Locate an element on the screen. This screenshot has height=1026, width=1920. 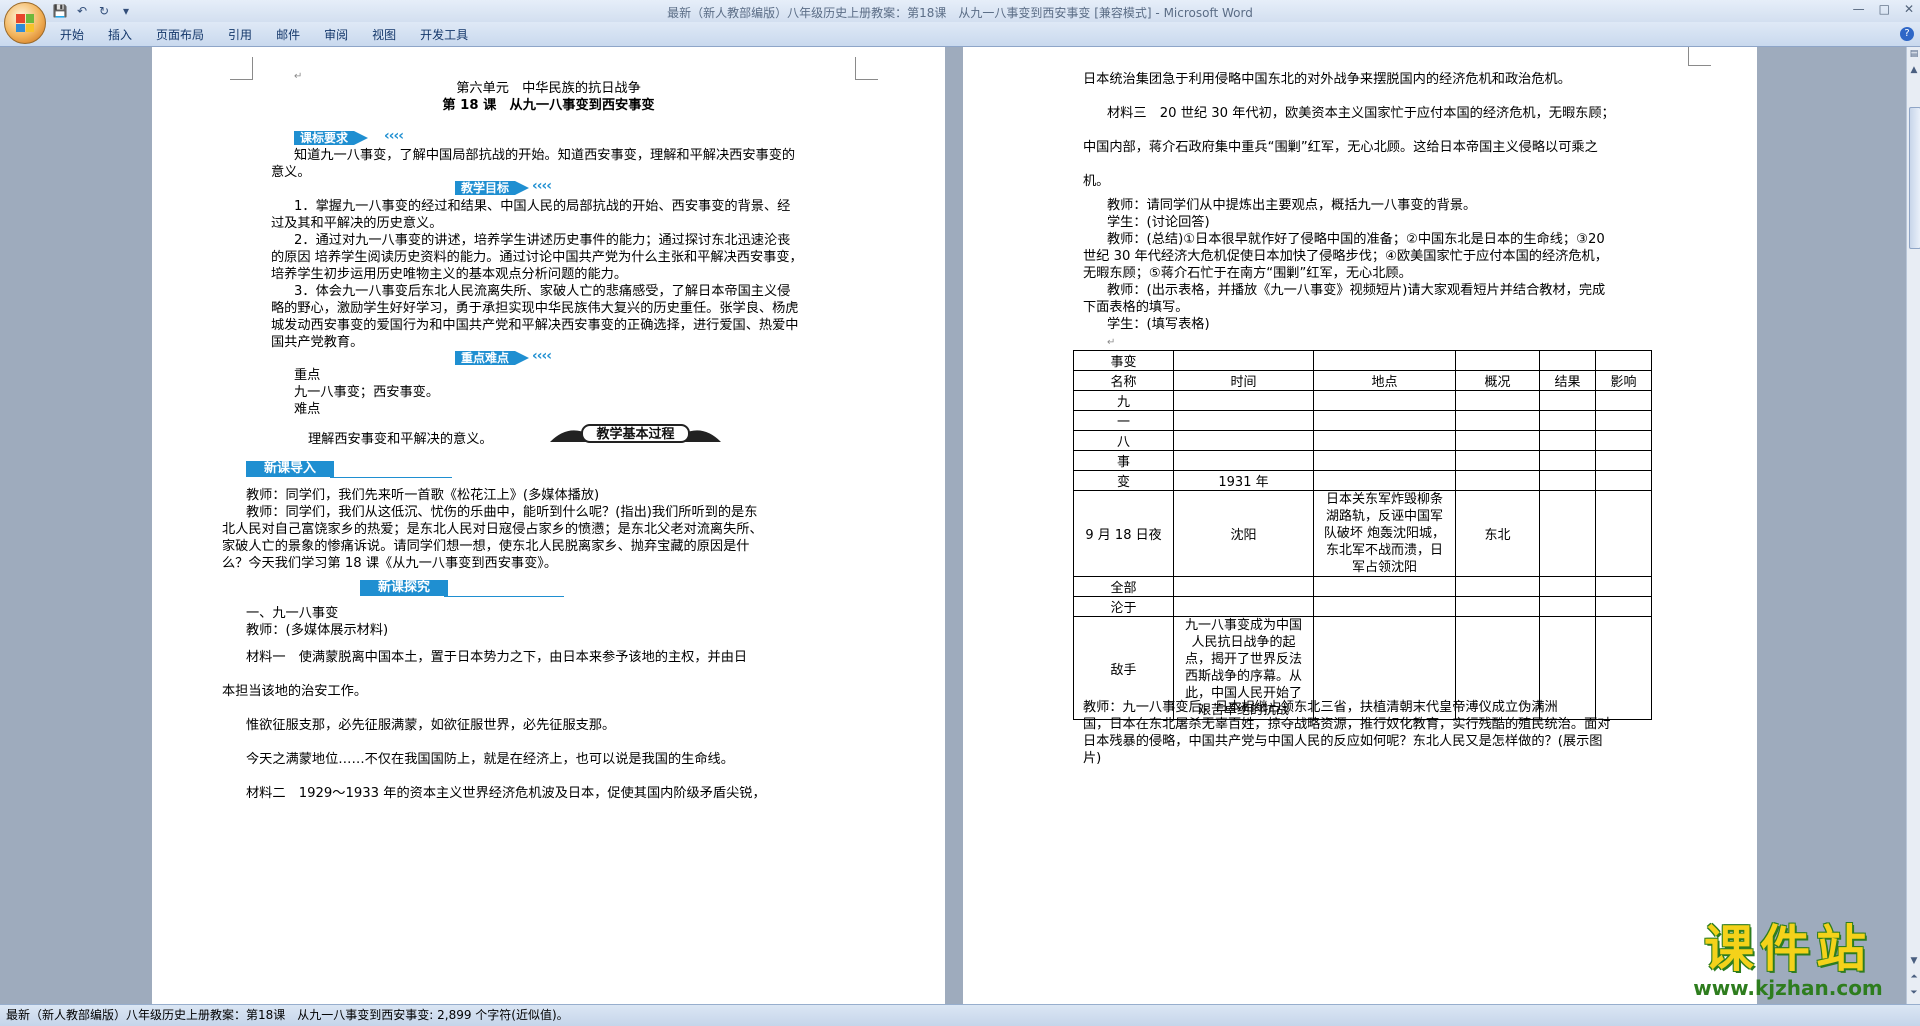
impact-line: 点，揭开了世界反法 is located at coordinates (1243, 659).